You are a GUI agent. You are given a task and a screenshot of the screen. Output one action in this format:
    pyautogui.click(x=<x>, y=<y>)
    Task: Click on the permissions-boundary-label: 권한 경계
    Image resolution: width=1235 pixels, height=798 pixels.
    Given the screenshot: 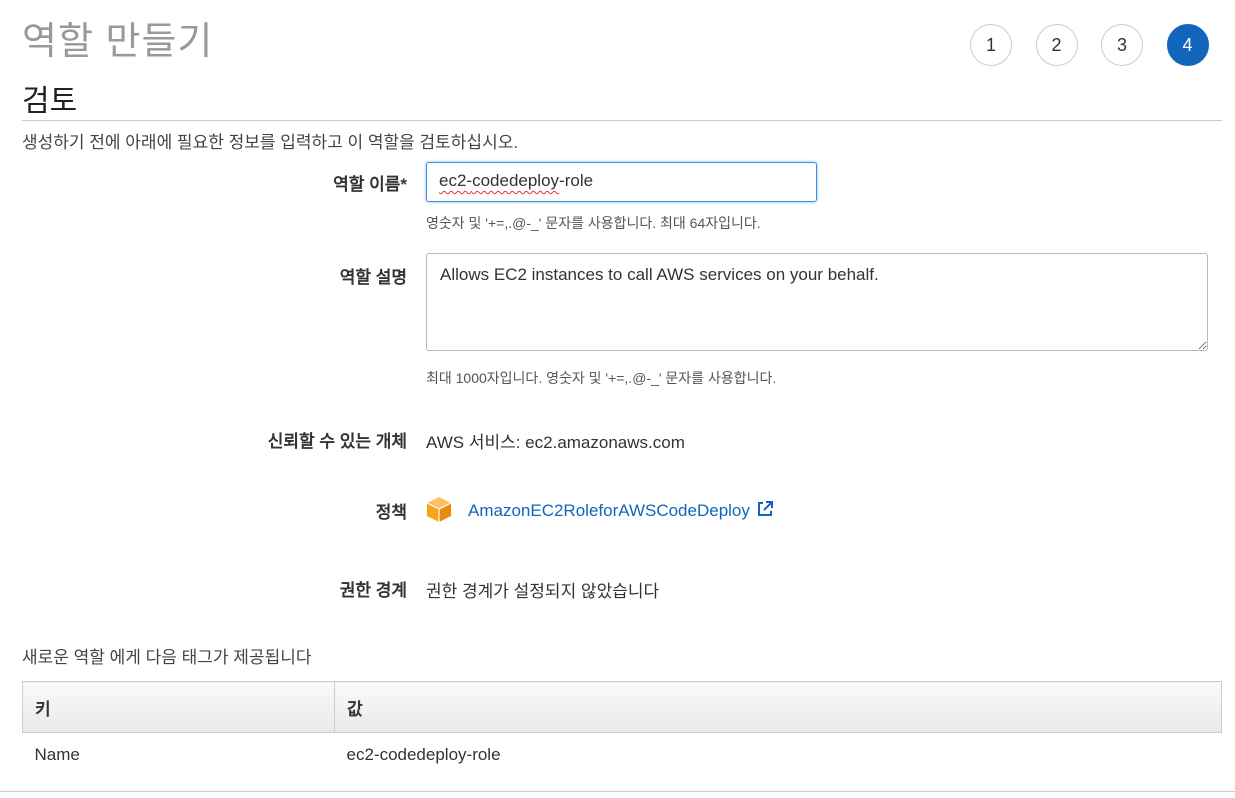 What is the action you would take?
    pyautogui.click(x=373, y=590)
    